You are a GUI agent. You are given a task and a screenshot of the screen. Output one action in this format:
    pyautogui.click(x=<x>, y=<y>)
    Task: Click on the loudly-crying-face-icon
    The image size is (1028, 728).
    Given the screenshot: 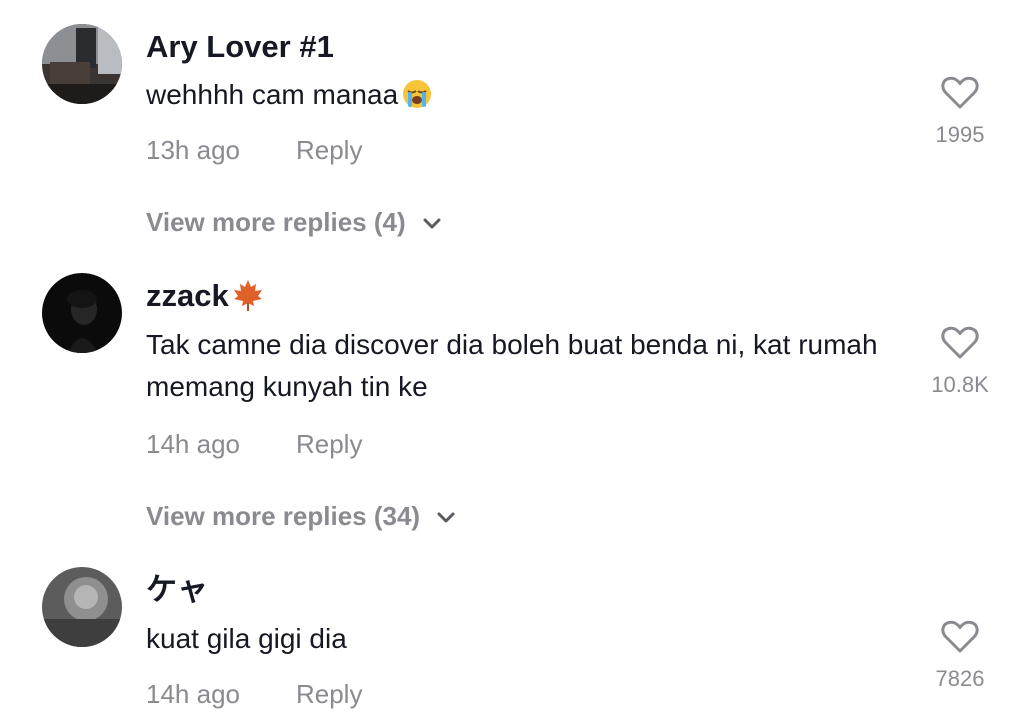 What is the action you would take?
    pyautogui.click(x=417, y=94)
    